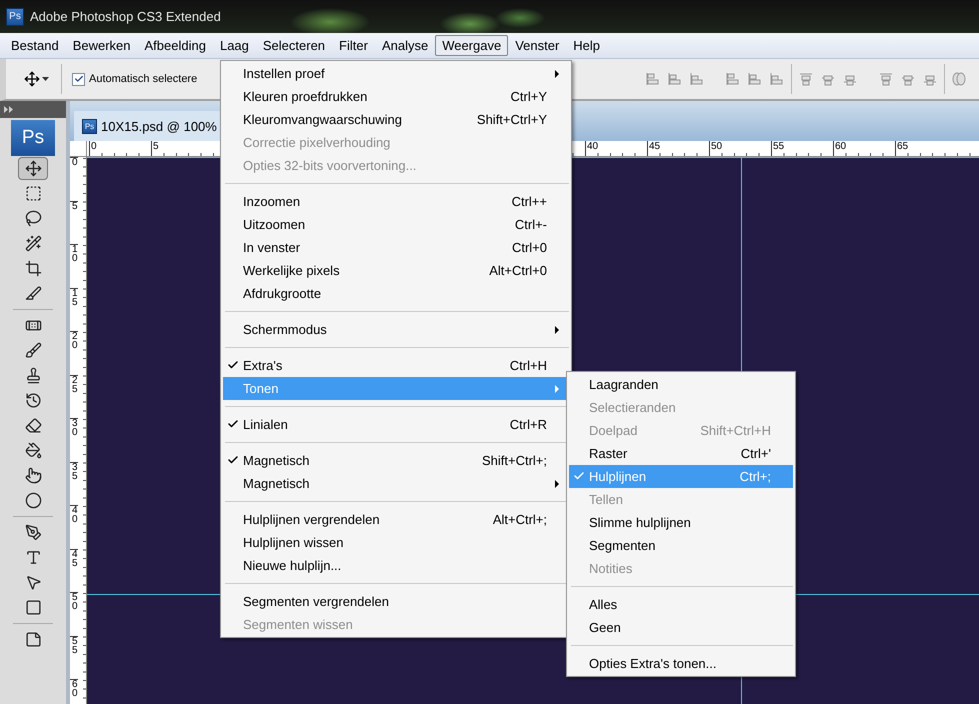 This screenshot has height=704, width=979. I want to click on menu-item: Inzoomen Ctrl++, so click(396, 201).